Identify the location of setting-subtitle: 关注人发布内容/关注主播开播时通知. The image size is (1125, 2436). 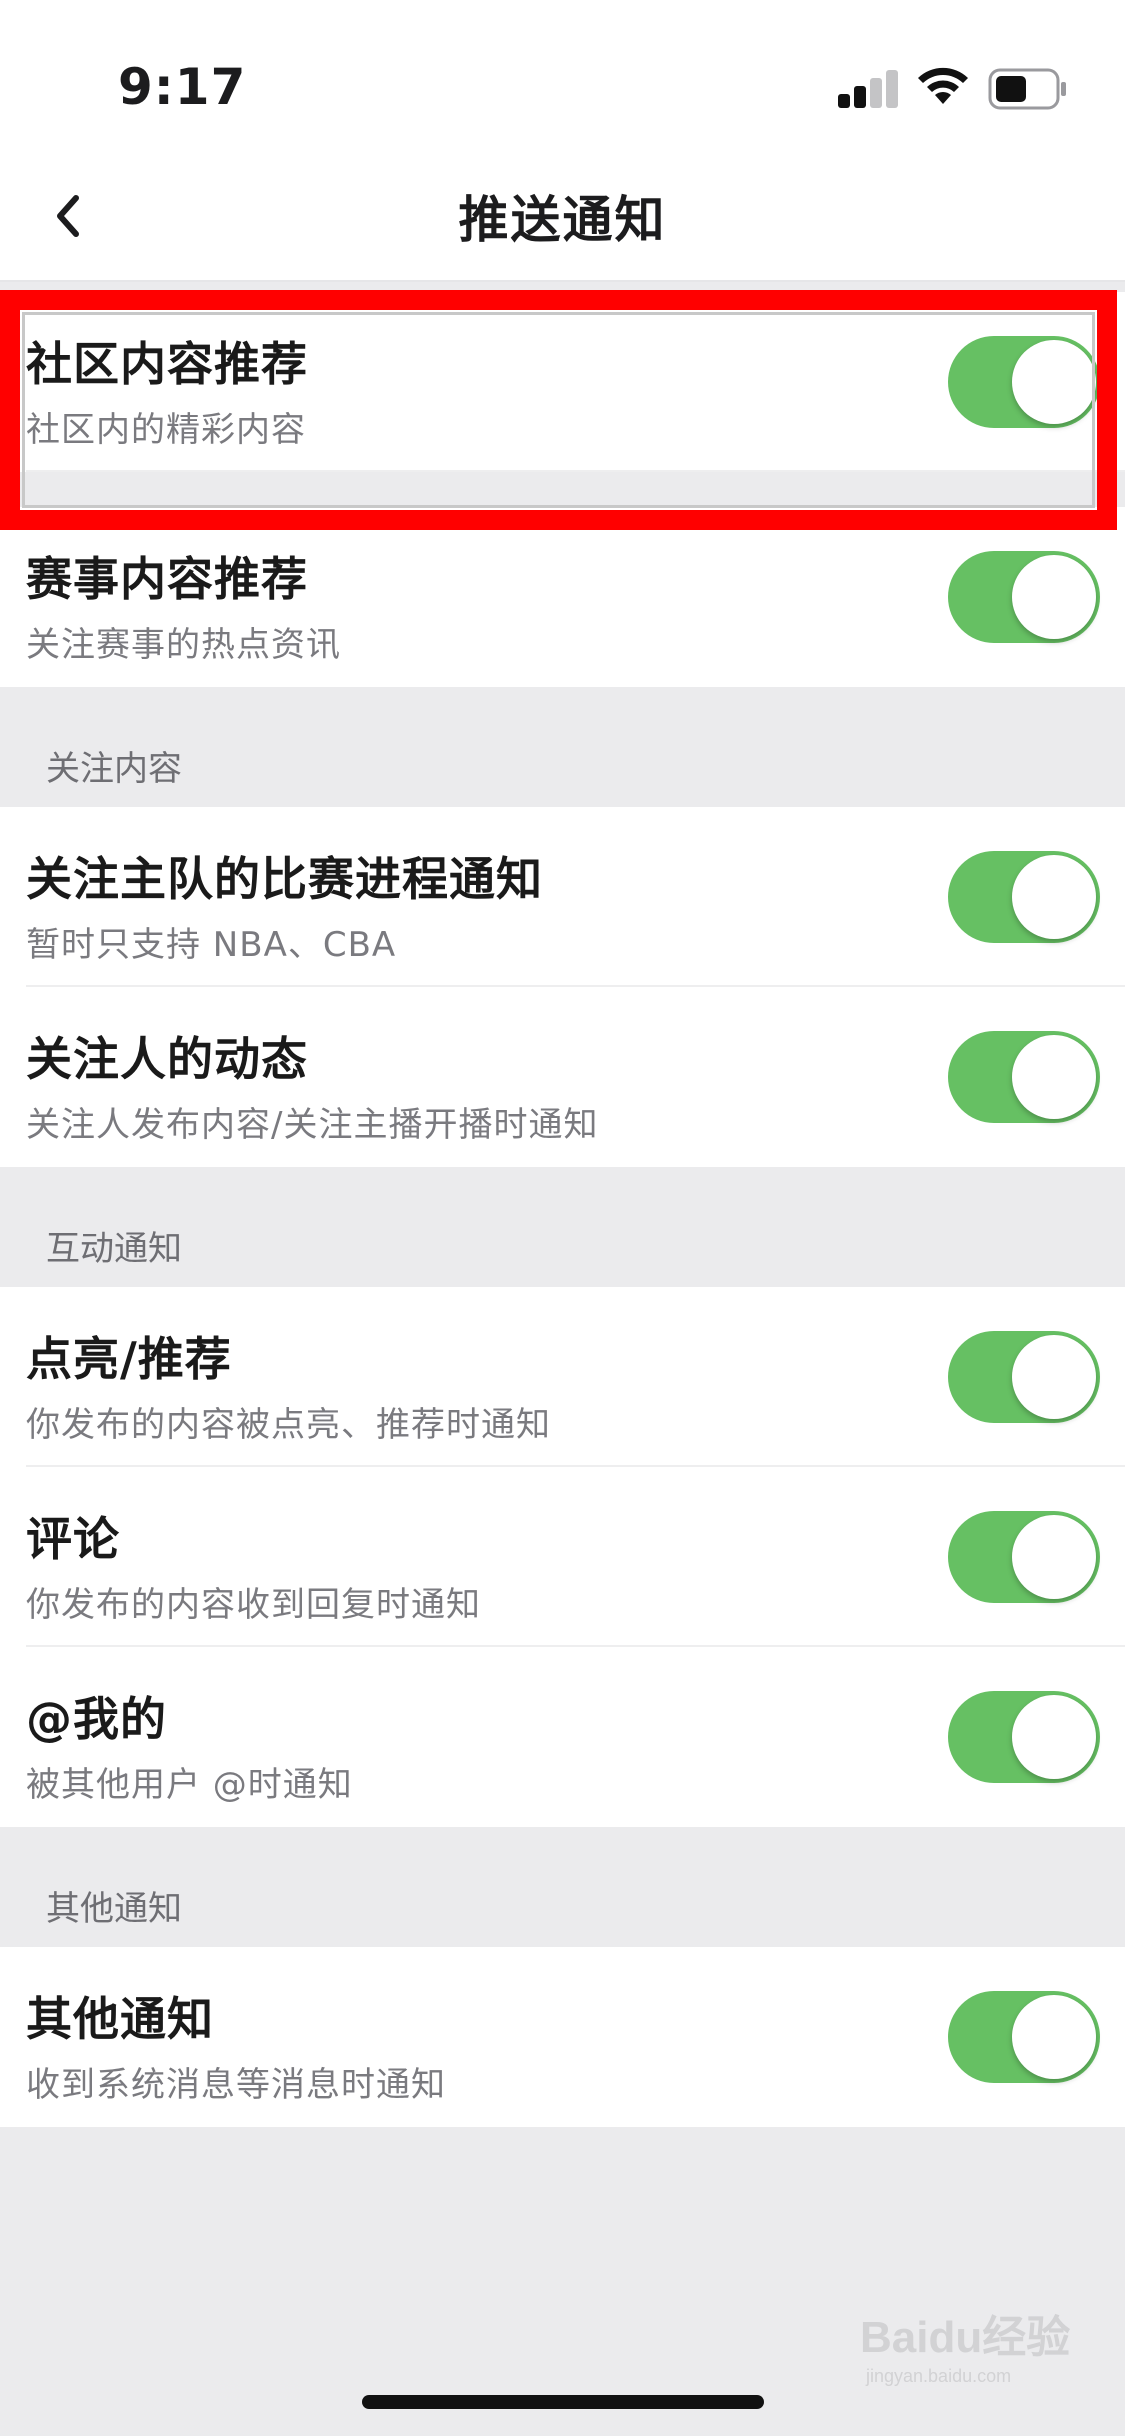
(312, 1125).